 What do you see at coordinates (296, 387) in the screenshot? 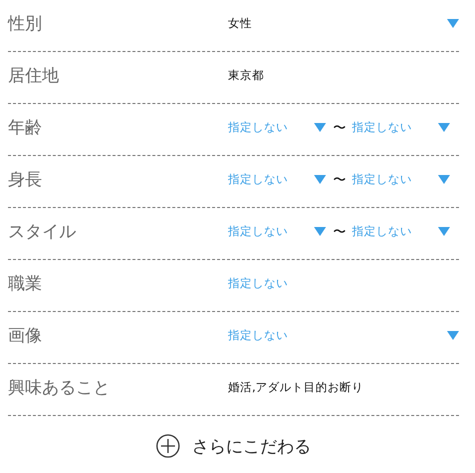
I see `field-value: 婚活,アダルト目的お断り` at bounding box center [296, 387].